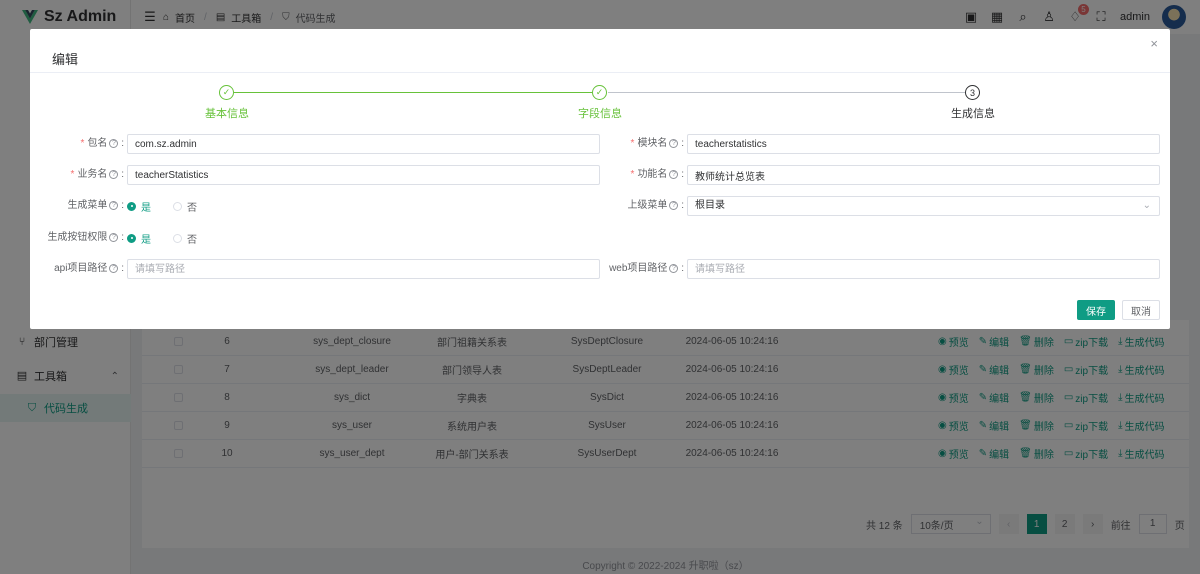 The image size is (1200, 574). What do you see at coordinates (1146, 205) in the screenshot?
I see `chevron-down-icon: ⌄` at bounding box center [1146, 205].